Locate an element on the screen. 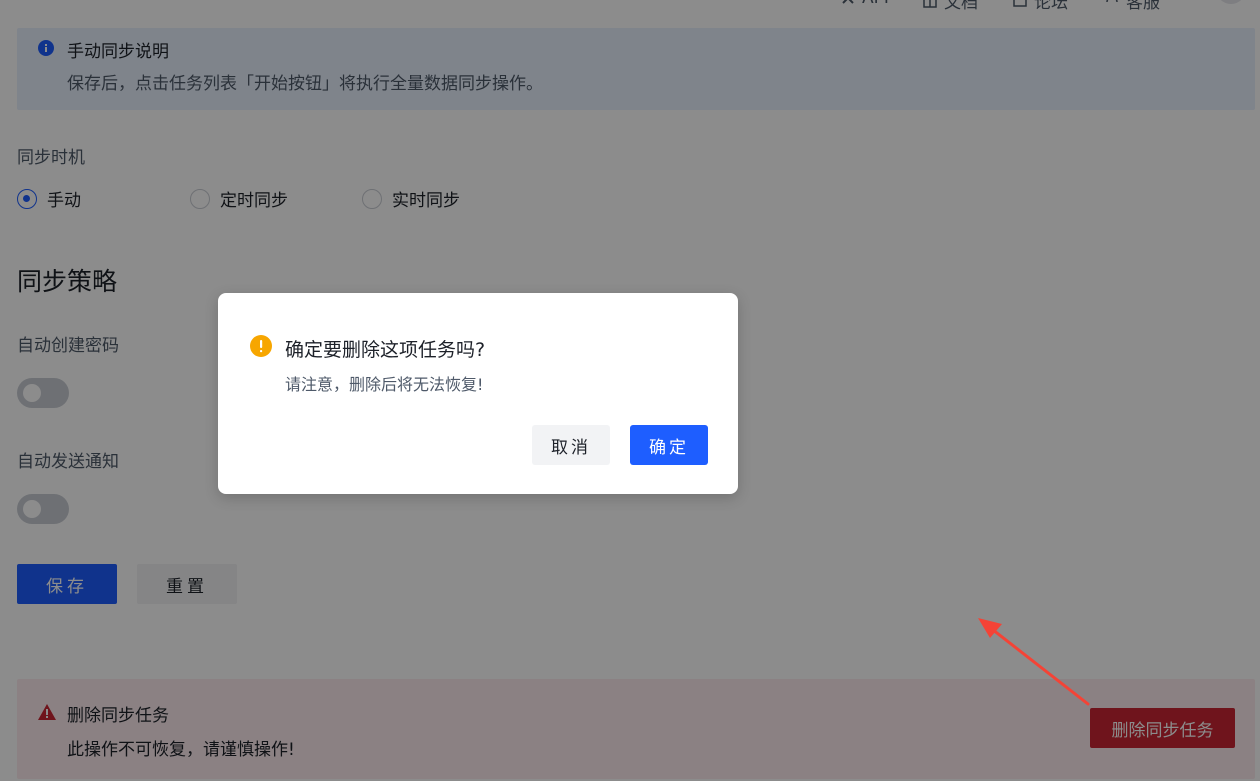 The image size is (1260, 781). confirm-delete-modal: 确定要删除这项任务吗? 请注意，删除后将无法恢复! 取消 确定 is located at coordinates (478, 393).